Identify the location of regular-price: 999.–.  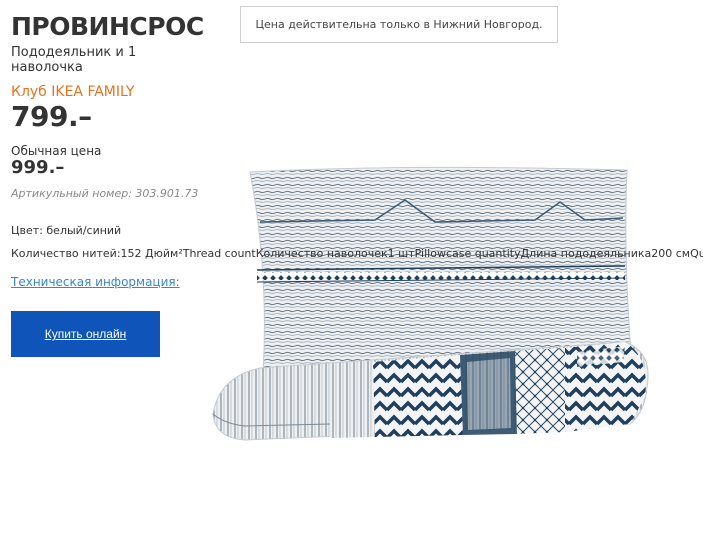
(38, 167).